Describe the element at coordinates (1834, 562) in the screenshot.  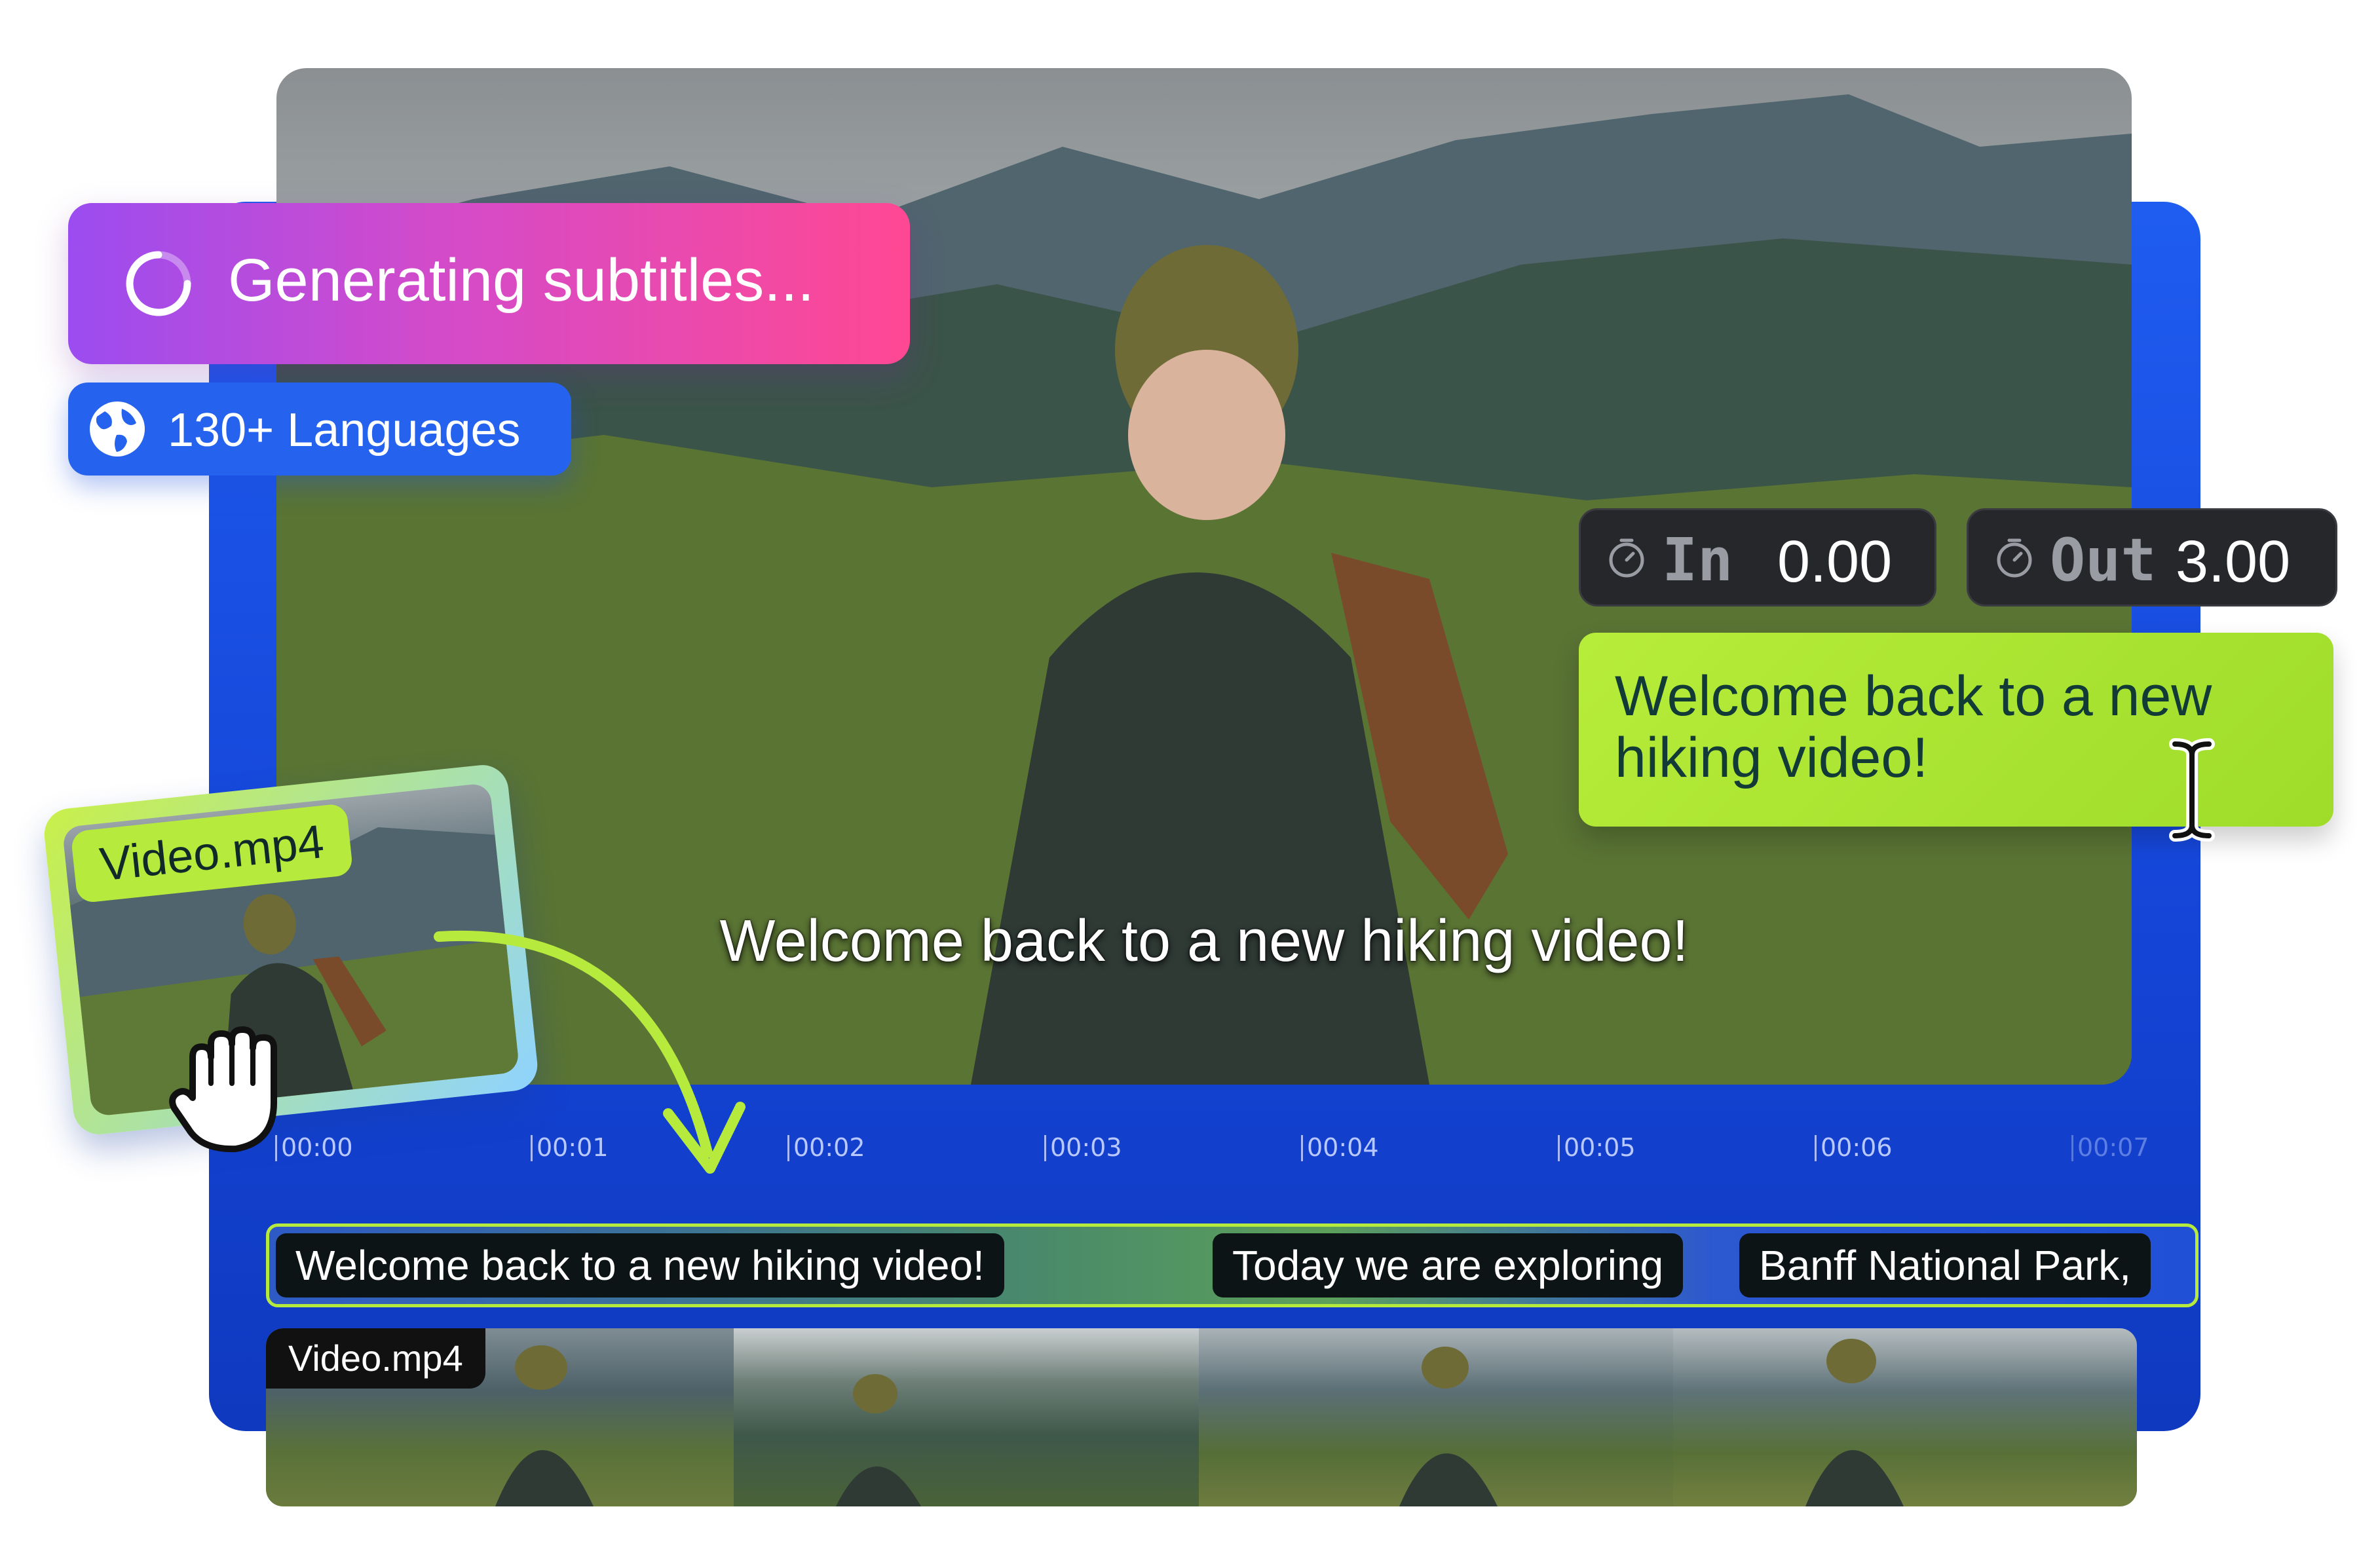
I see `in-value: 0.00` at that location.